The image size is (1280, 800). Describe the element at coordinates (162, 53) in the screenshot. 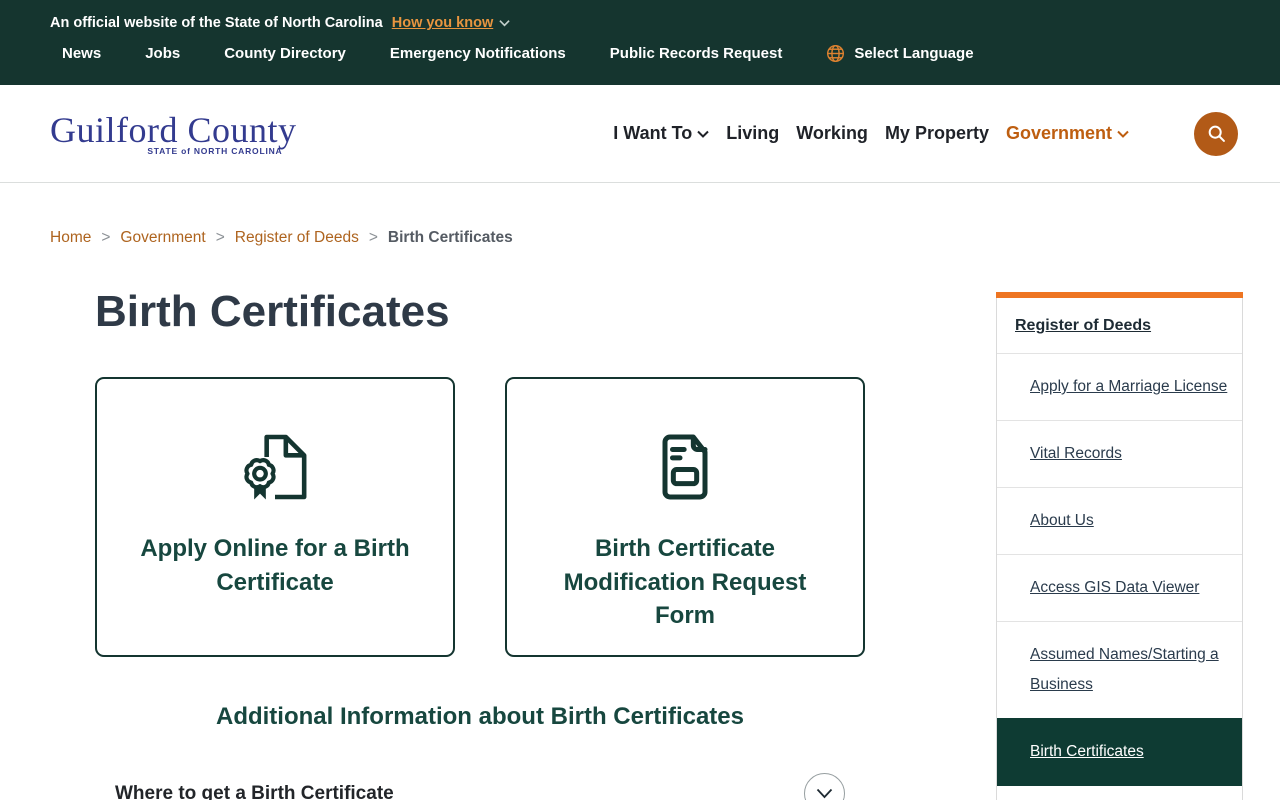

I see `utility-nav-jobs: Jobs` at that location.